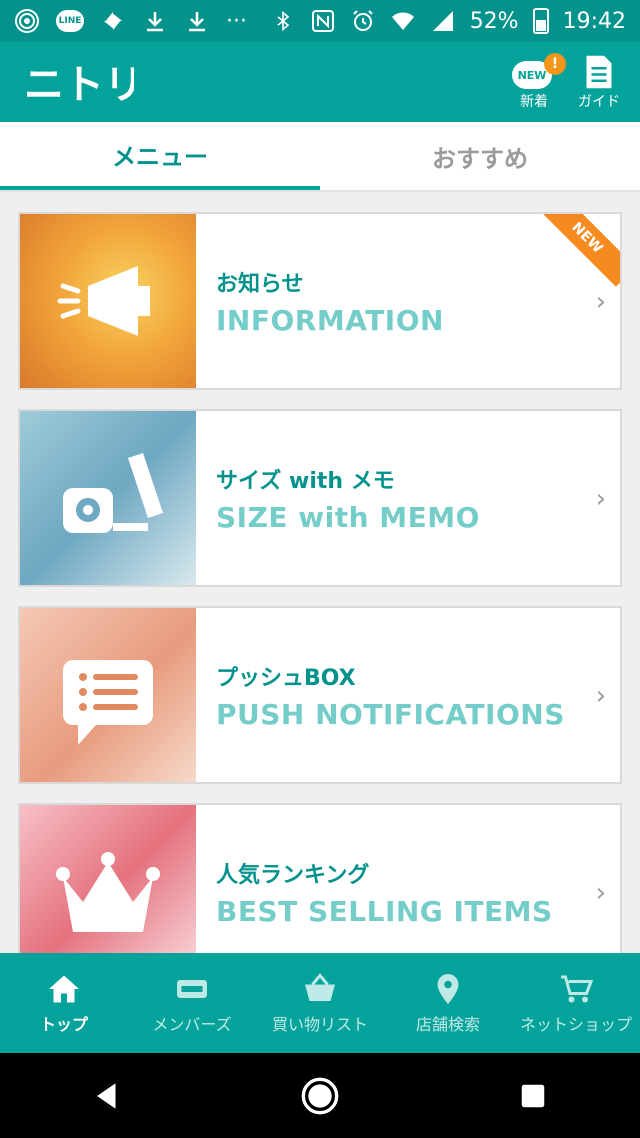 The image size is (640, 1138). I want to click on card-information: お知らせ INFORMATION NEW ›, so click(320, 301).